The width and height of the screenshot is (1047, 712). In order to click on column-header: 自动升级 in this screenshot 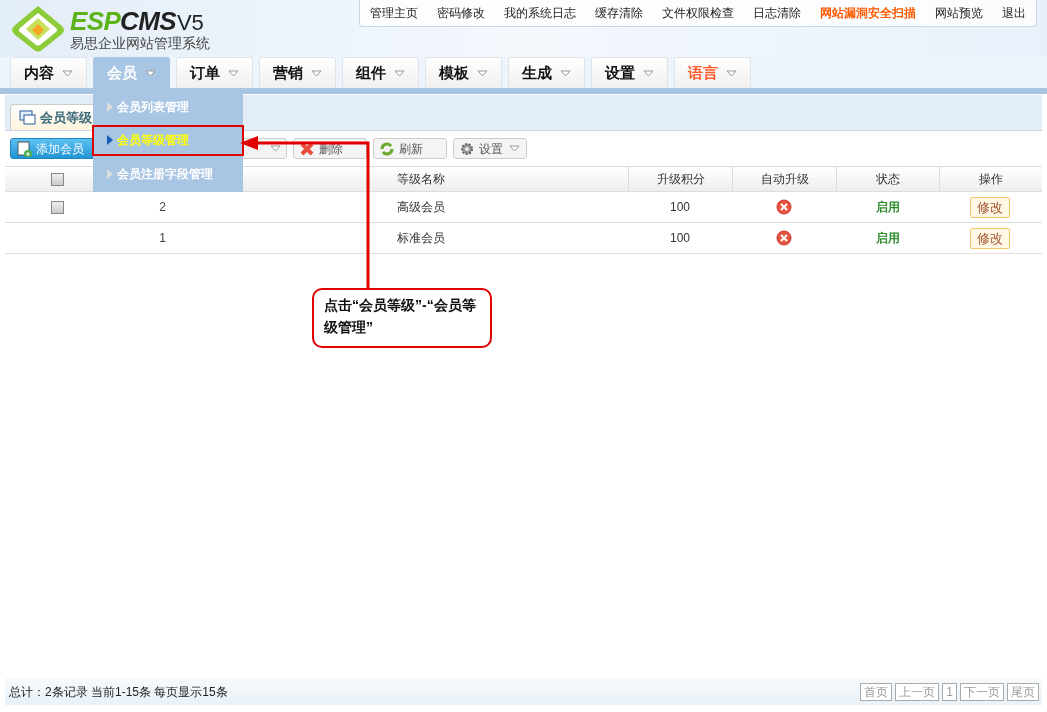, I will do `click(784, 179)`.